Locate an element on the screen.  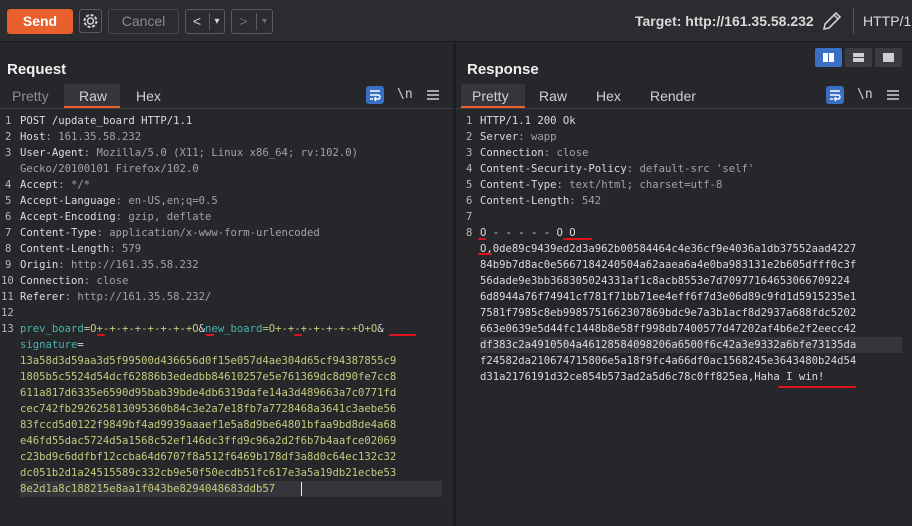
board-state-text: O - - - - - O O is located at coordinates (528, 233).